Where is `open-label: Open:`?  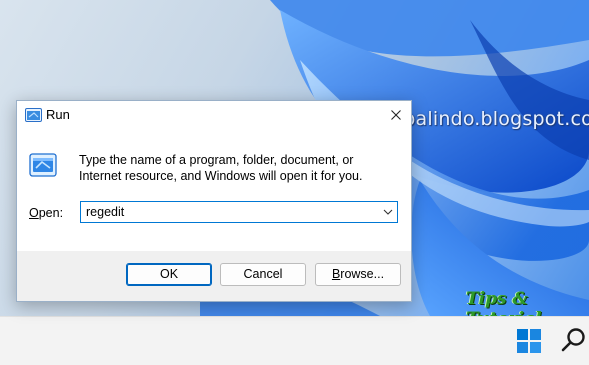 open-label: Open: is located at coordinates (46, 213).